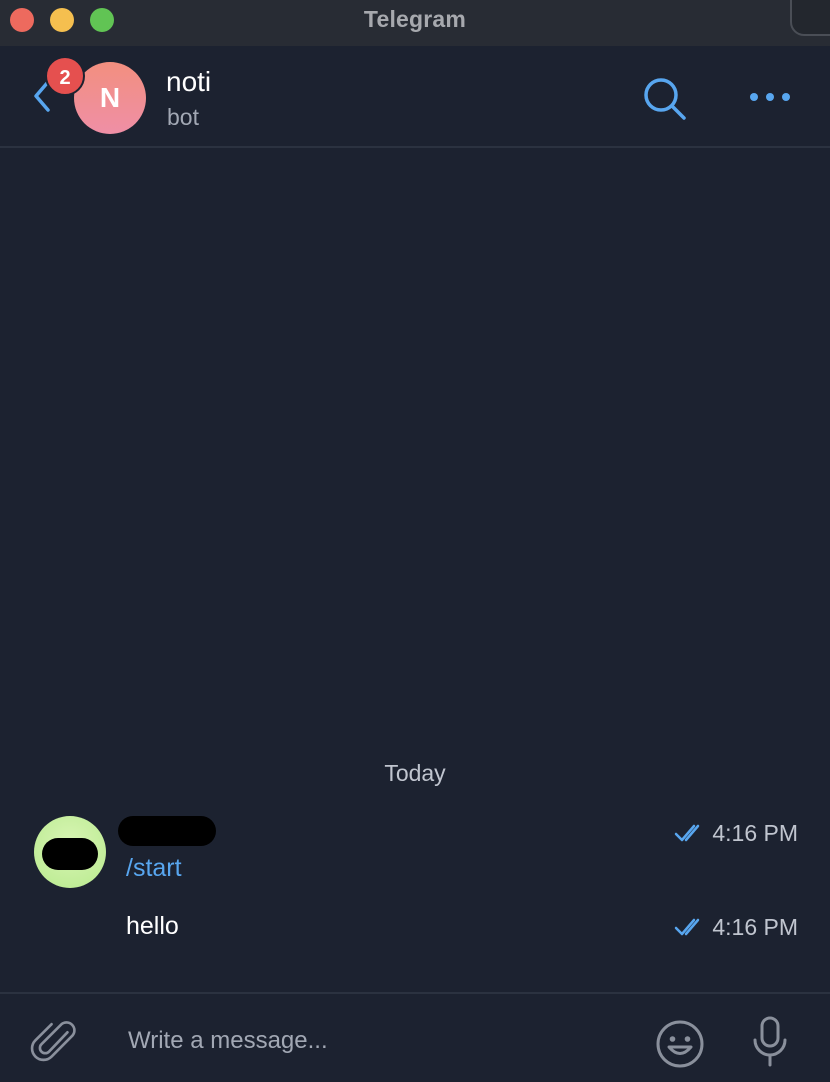  Describe the element at coordinates (152, 926) in the screenshot. I see `message-text: hello` at that location.